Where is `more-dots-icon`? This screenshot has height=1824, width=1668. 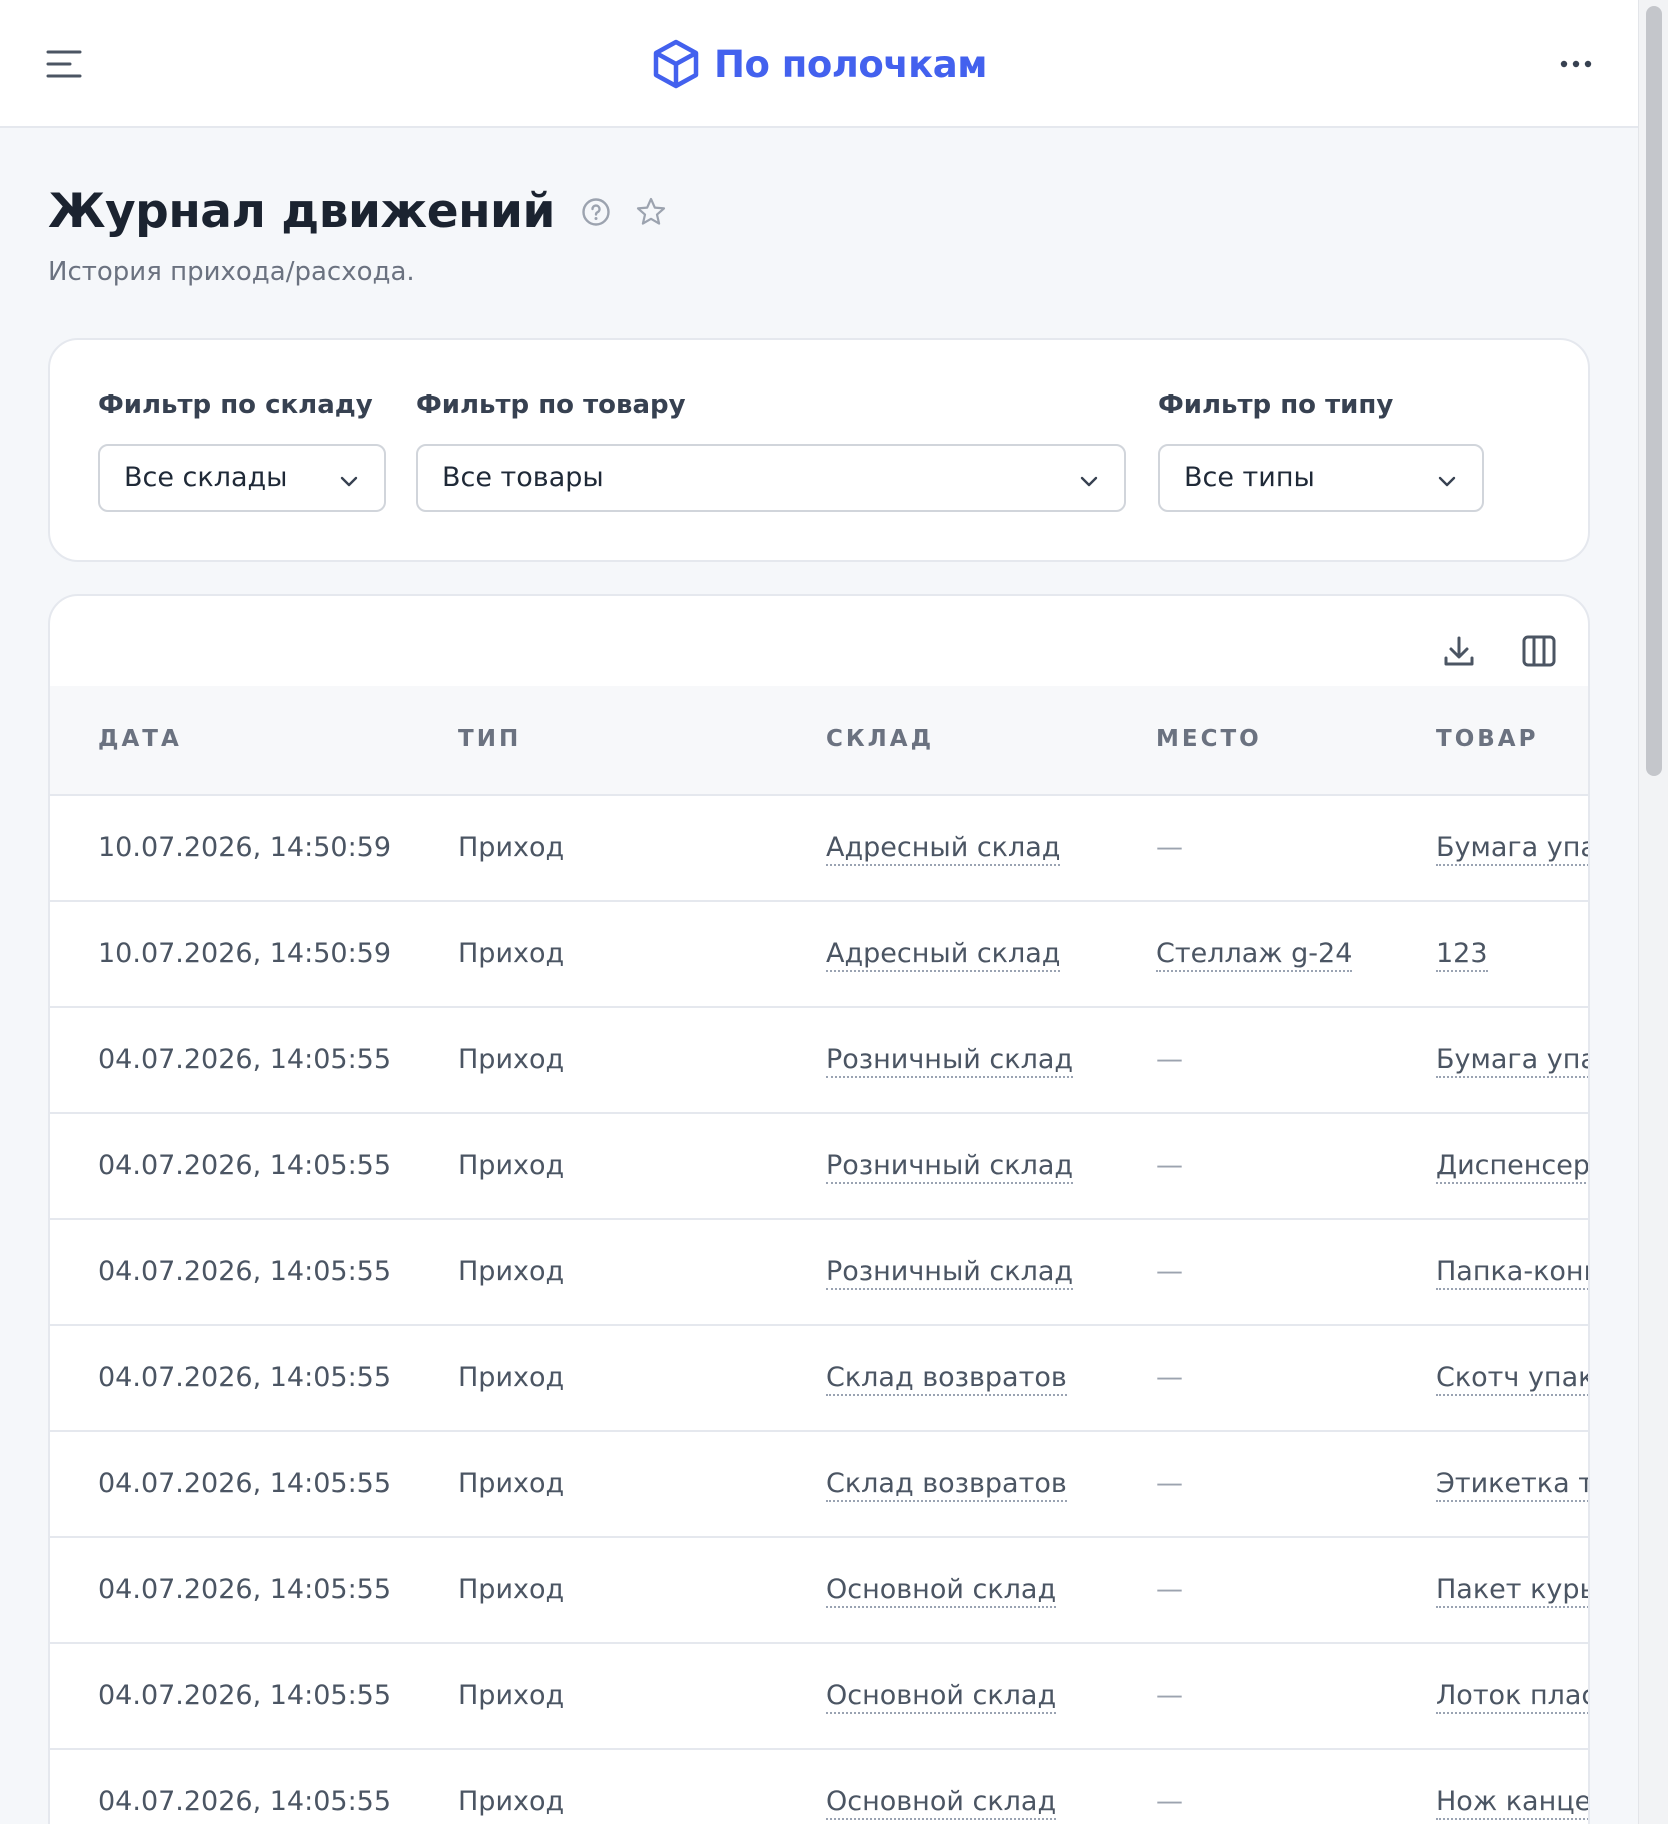 more-dots-icon is located at coordinates (1576, 64).